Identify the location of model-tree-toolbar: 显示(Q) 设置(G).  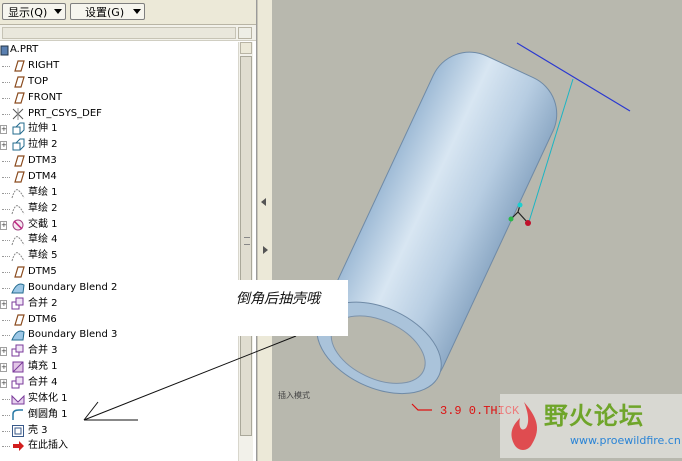
(128, 12).